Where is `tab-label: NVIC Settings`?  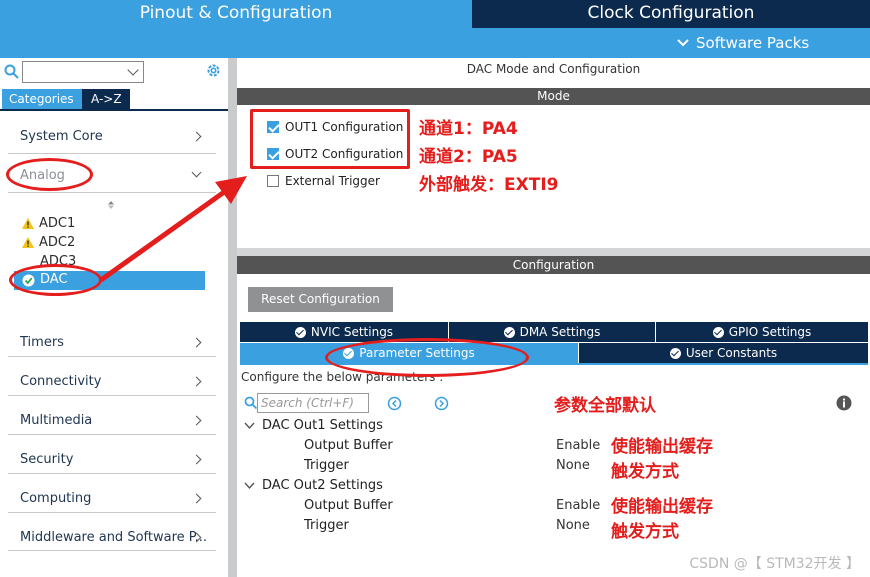
tab-label: NVIC Settings is located at coordinates (352, 332).